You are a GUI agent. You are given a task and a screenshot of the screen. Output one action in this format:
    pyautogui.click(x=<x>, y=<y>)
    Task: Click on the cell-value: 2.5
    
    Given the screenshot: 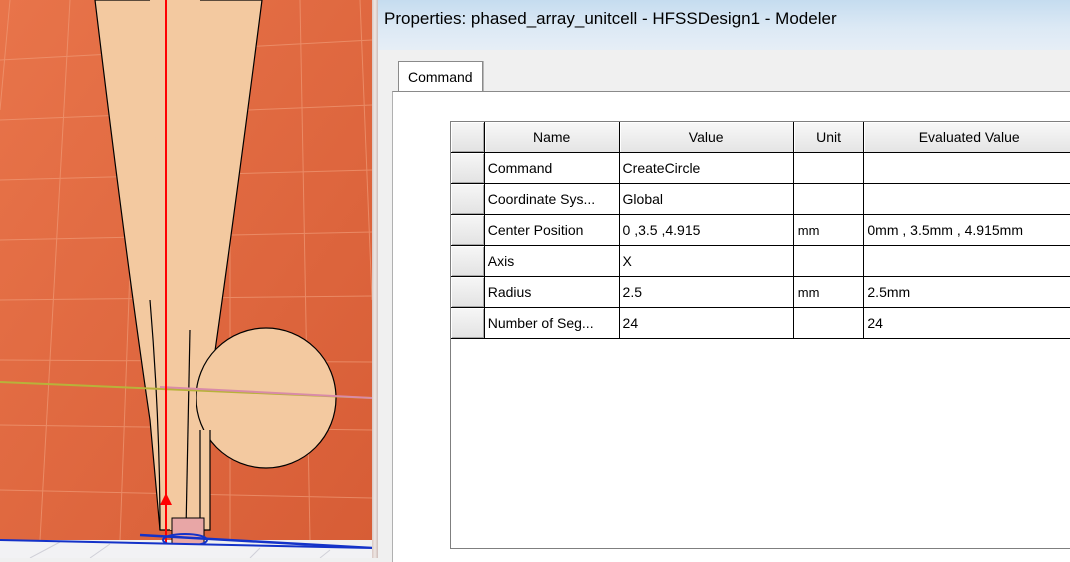 What is the action you would take?
    pyautogui.click(x=706, y=292)
    